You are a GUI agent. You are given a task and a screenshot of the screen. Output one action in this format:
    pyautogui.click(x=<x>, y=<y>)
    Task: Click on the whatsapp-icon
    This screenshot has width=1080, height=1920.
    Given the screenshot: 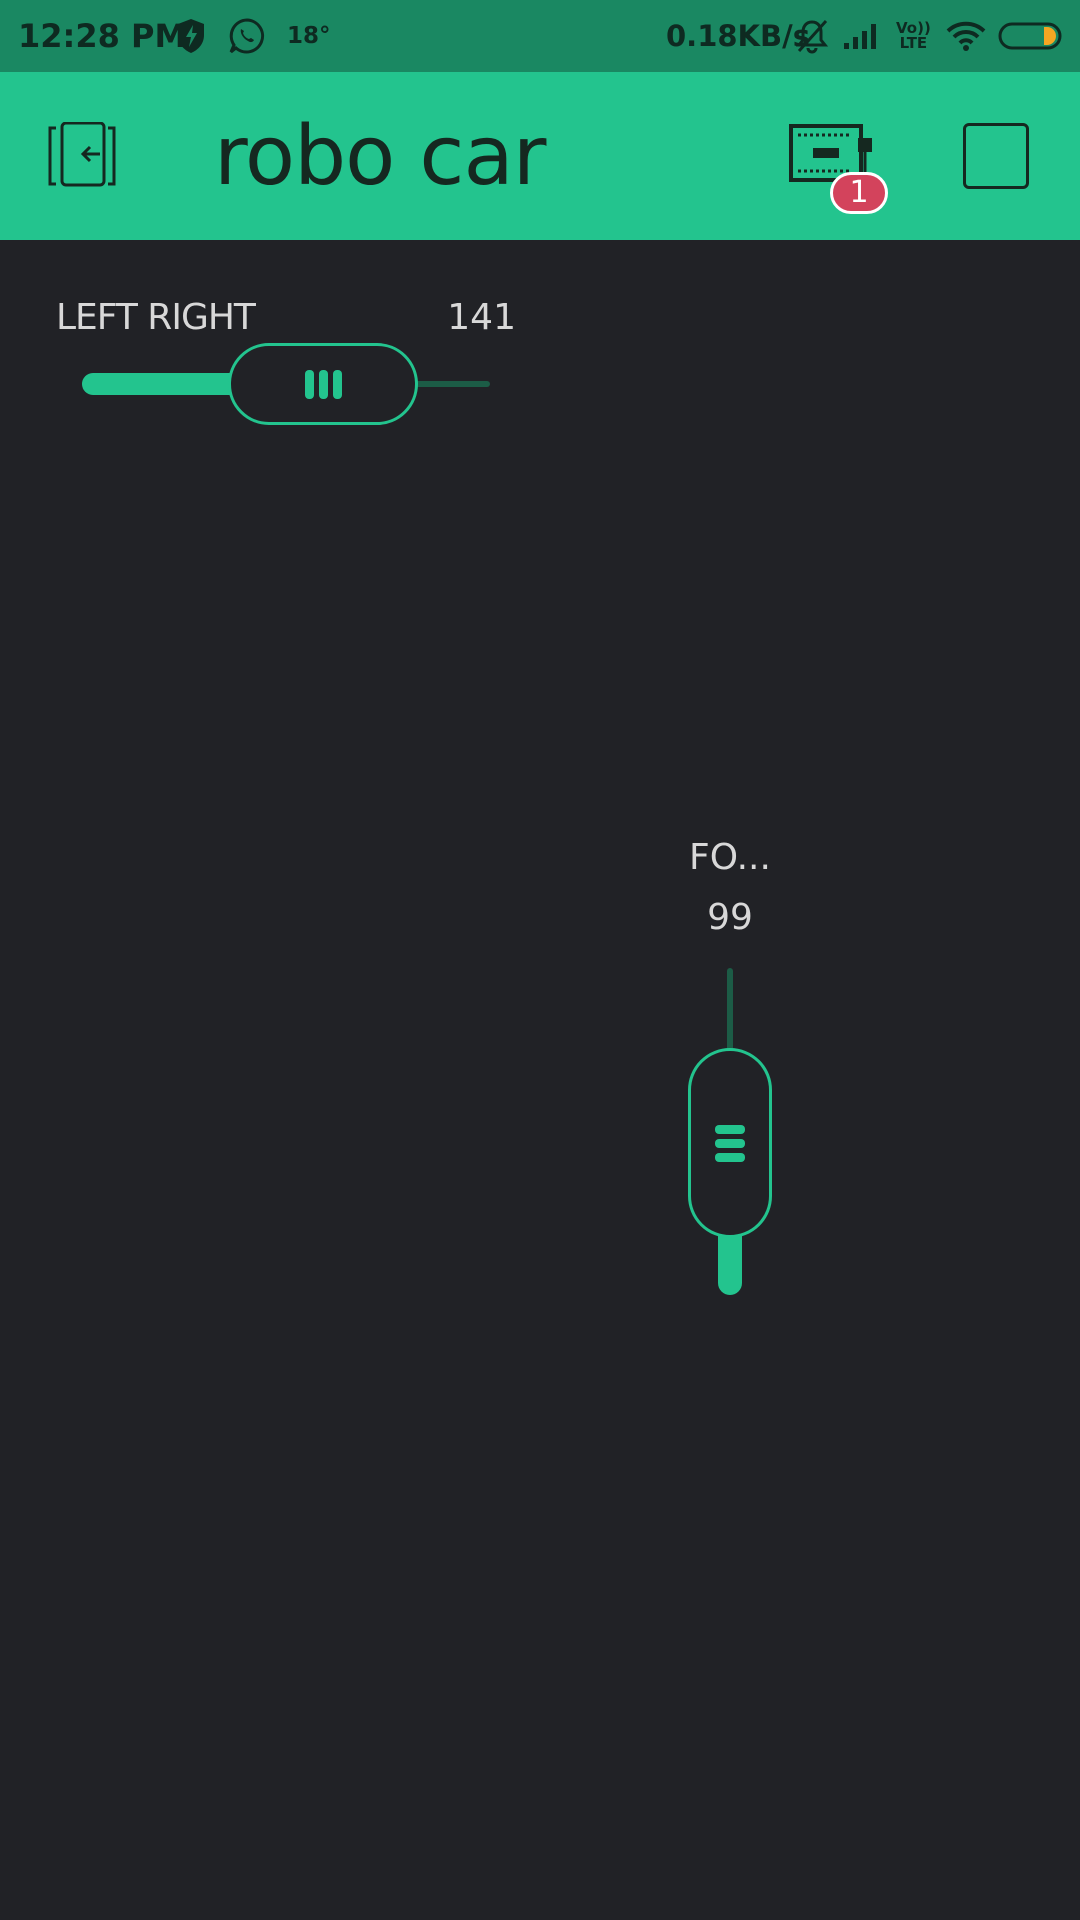 What is the action you would take?
    pyautogui.click(x=247, y=36)
    